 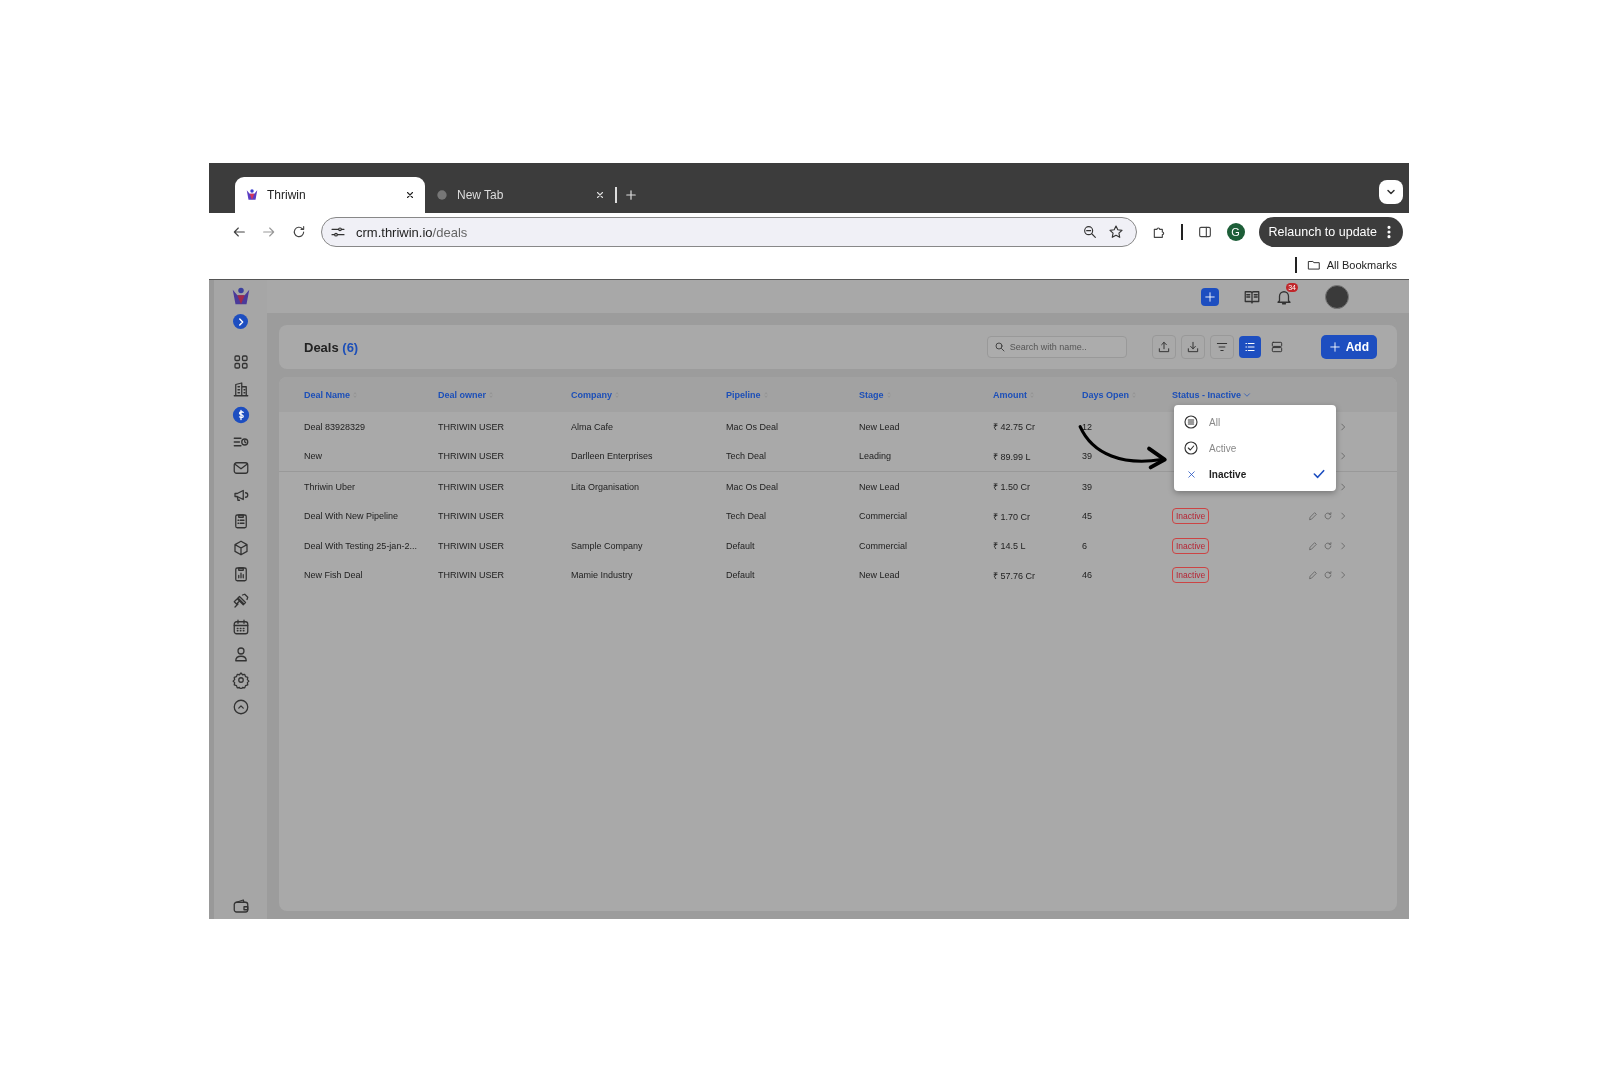 What do you see at coordinates (240, 388) in the screenshot?
I see `building-icon` at bounding box center [240, 388].